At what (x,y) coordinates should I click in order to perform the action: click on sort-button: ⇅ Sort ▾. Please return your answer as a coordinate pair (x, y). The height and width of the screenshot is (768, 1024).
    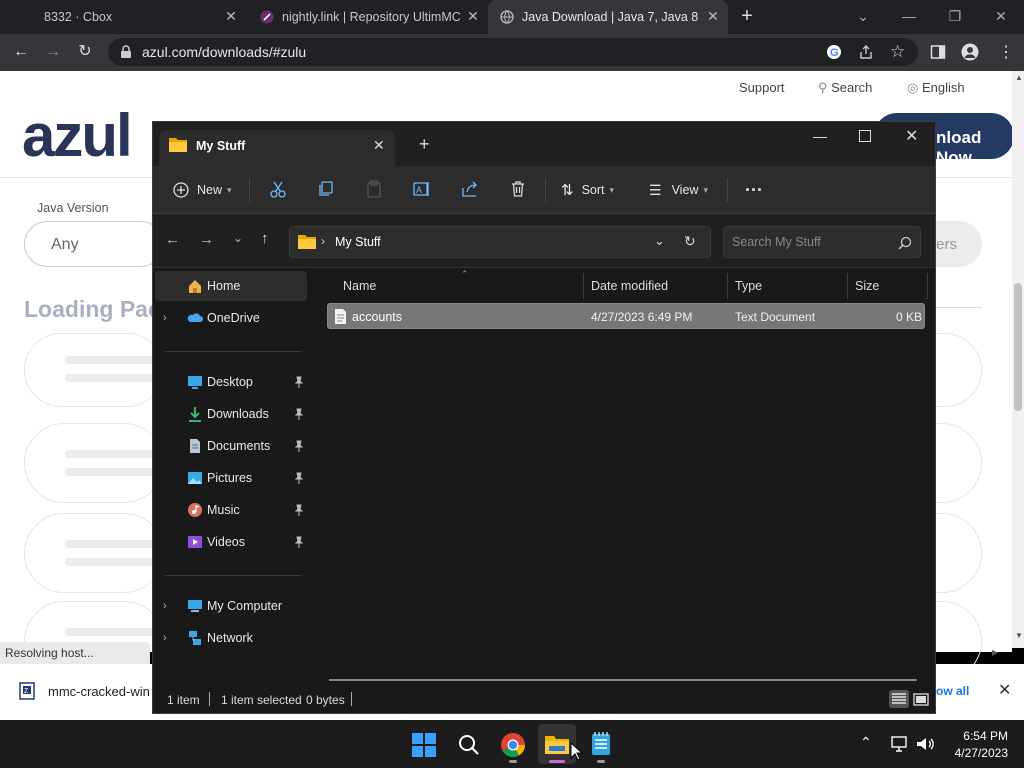
    Looking at the image, I should click on (587, 190).